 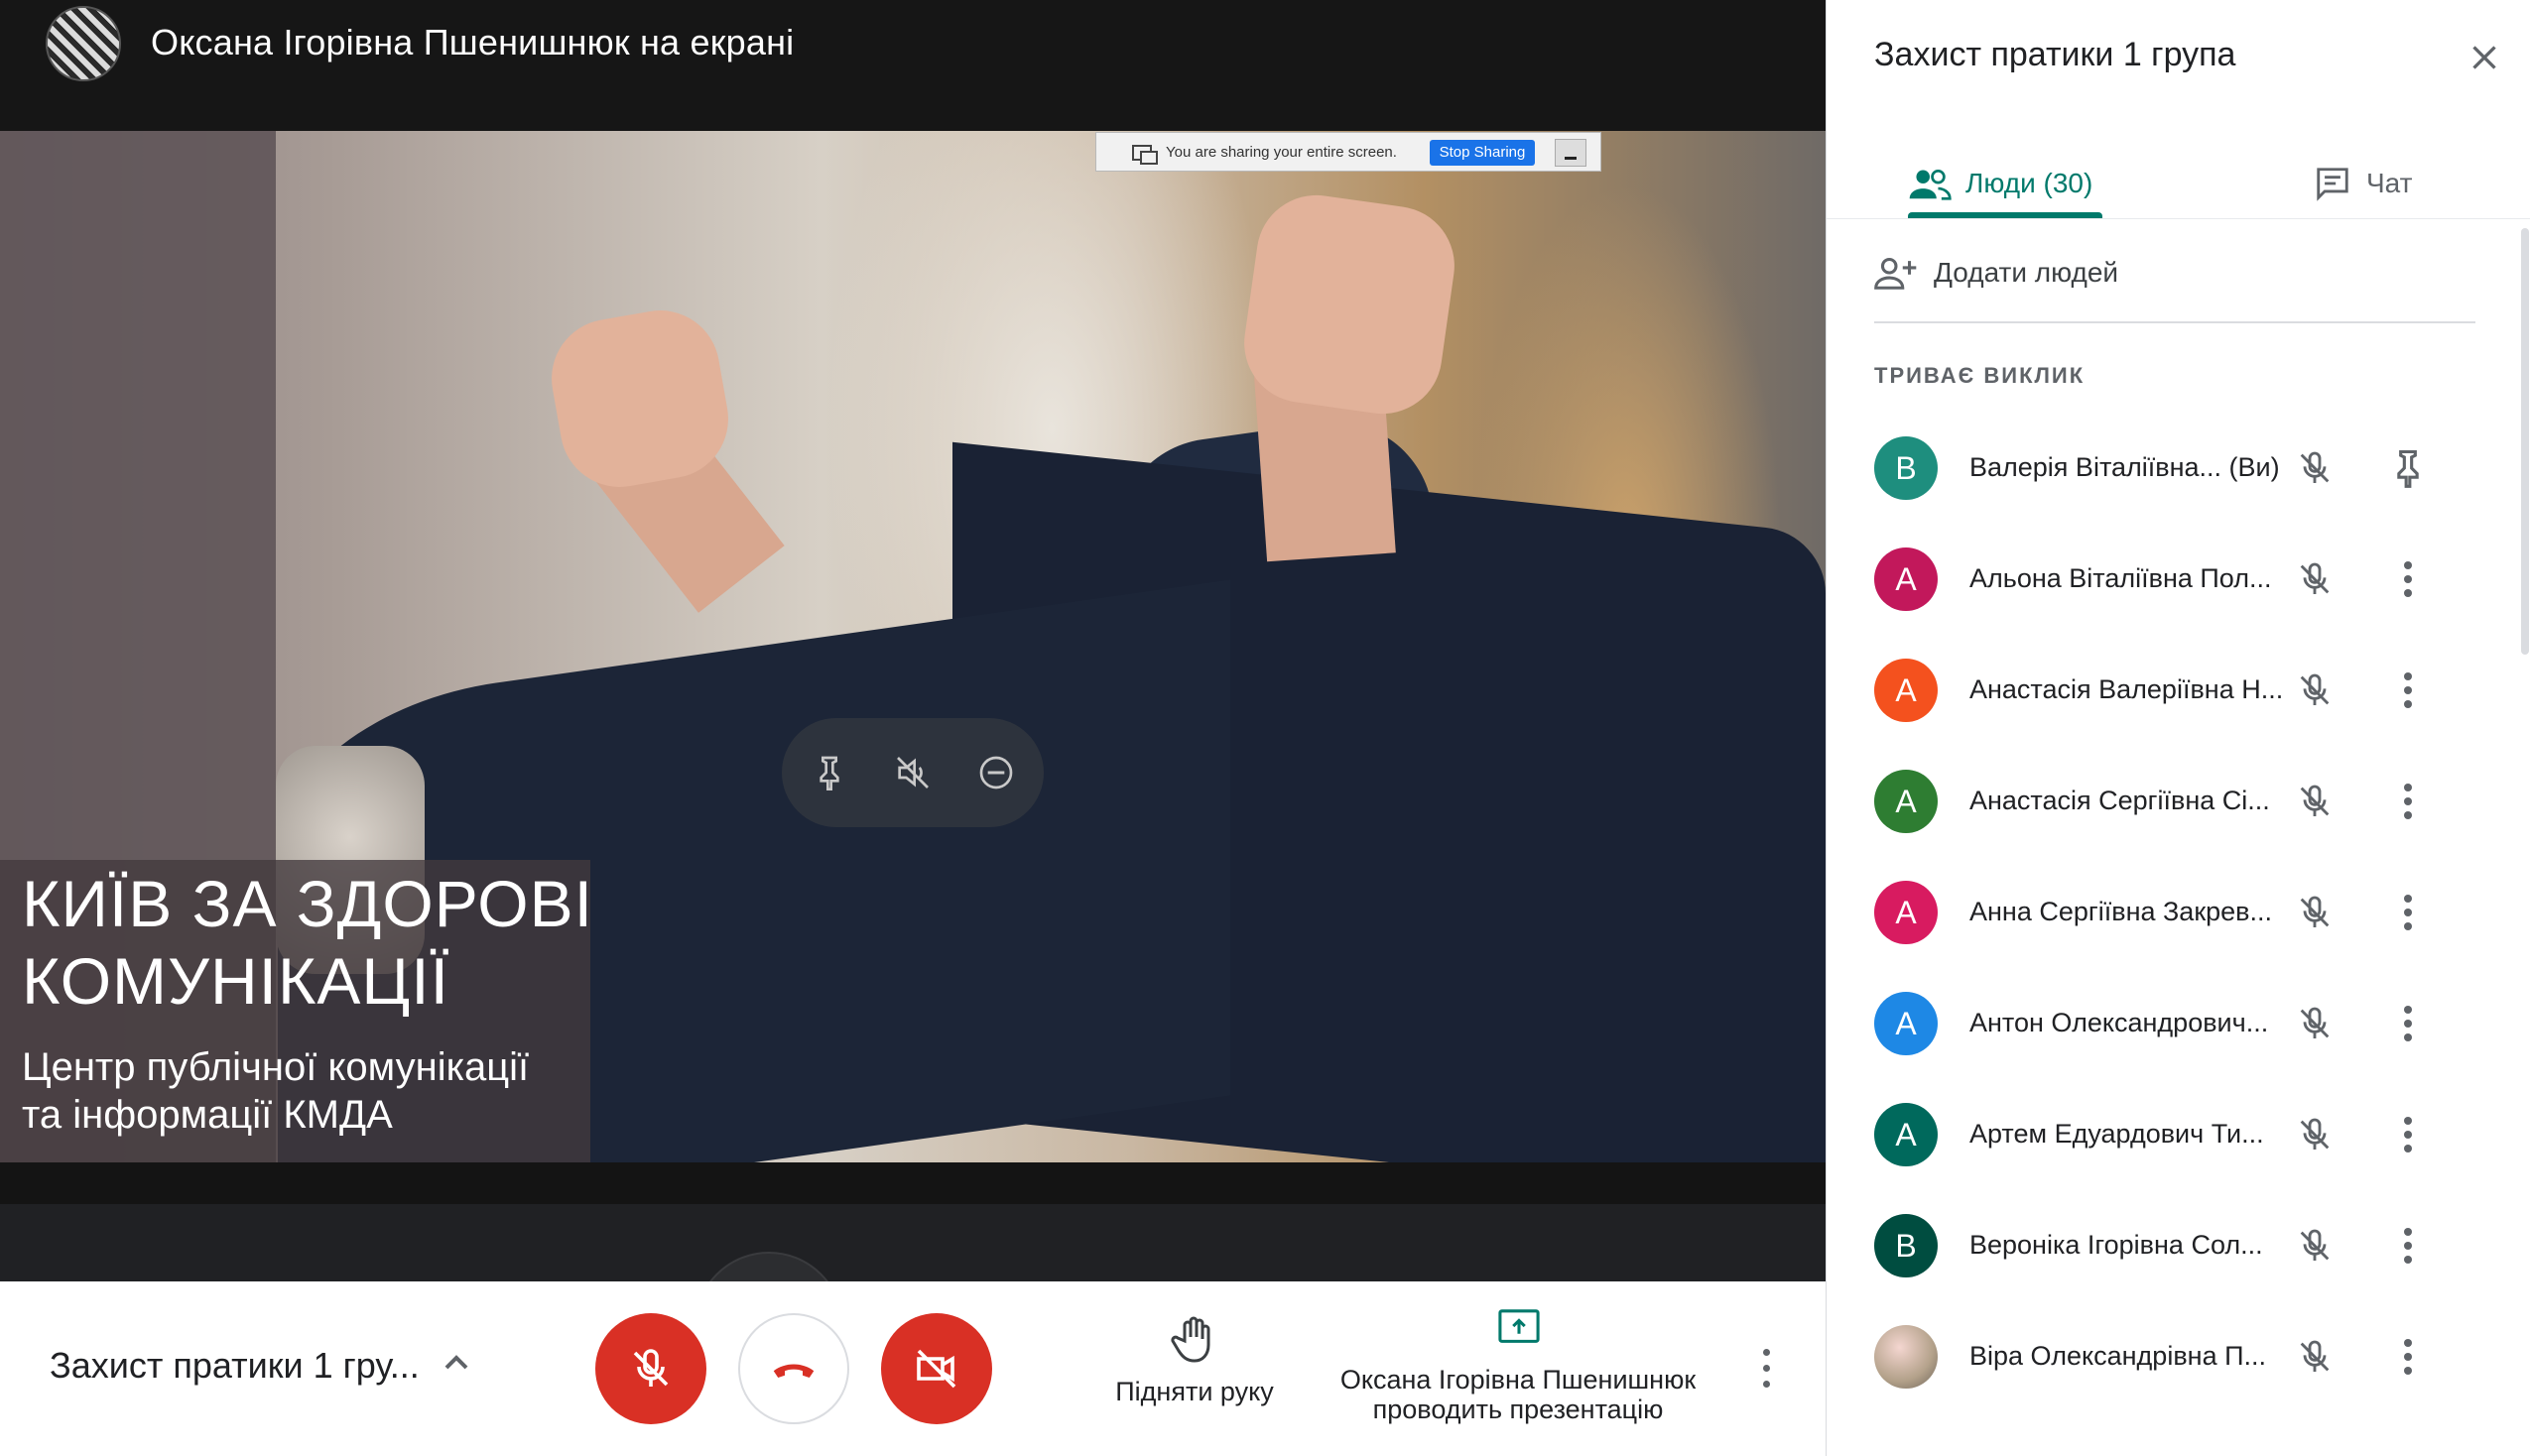 I want to click on share-screen-icon, so click(x=1145, y=155).